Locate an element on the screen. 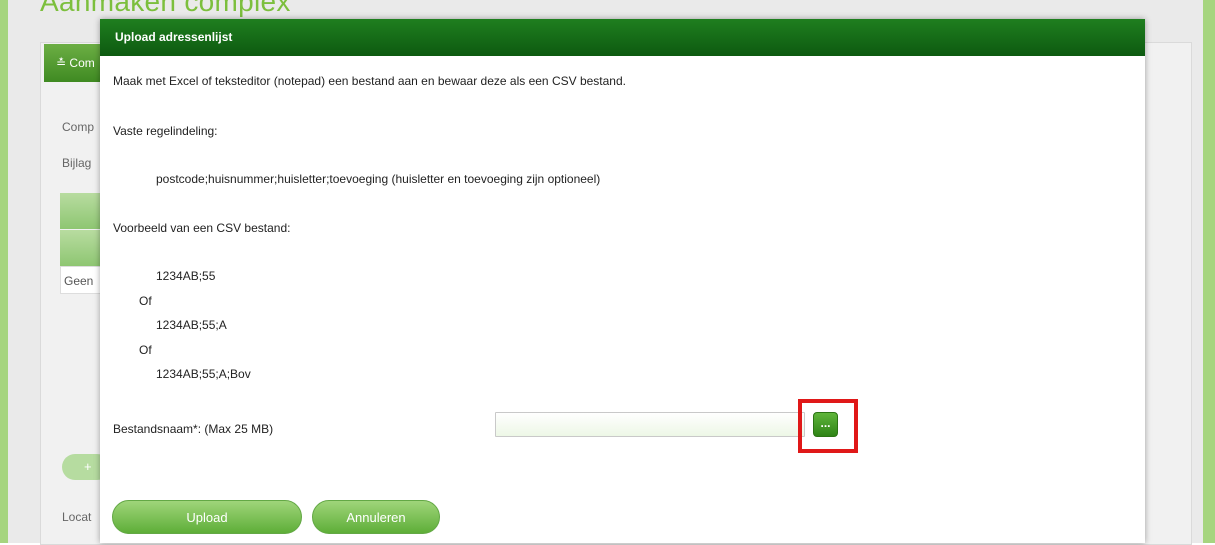  bijlage-label: Bijlag is located at coordinates (77, 163).